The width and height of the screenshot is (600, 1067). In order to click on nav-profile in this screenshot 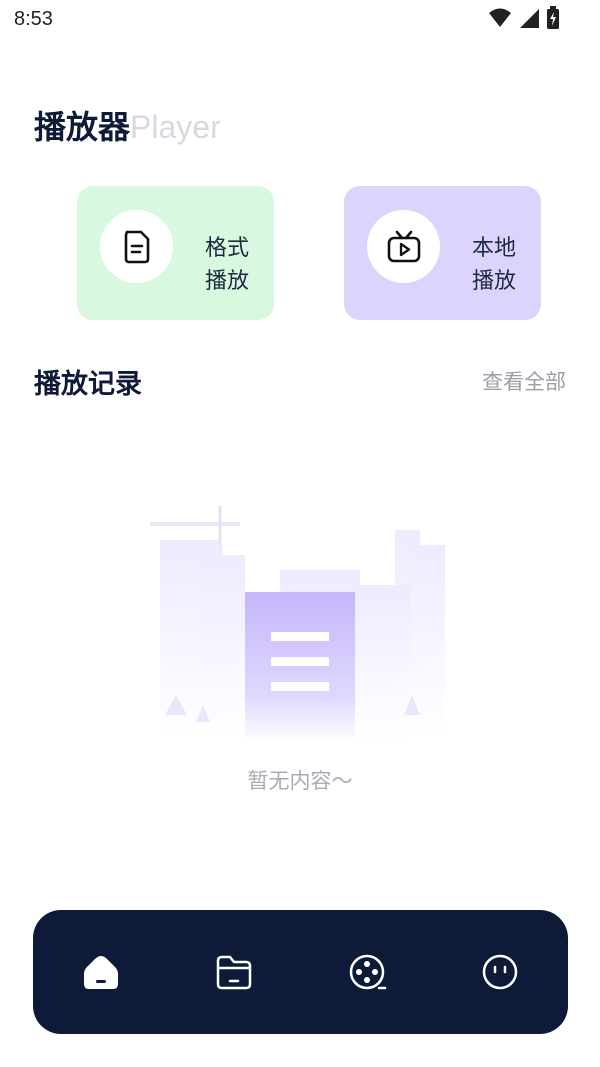, I will do `click(500, 972)`.